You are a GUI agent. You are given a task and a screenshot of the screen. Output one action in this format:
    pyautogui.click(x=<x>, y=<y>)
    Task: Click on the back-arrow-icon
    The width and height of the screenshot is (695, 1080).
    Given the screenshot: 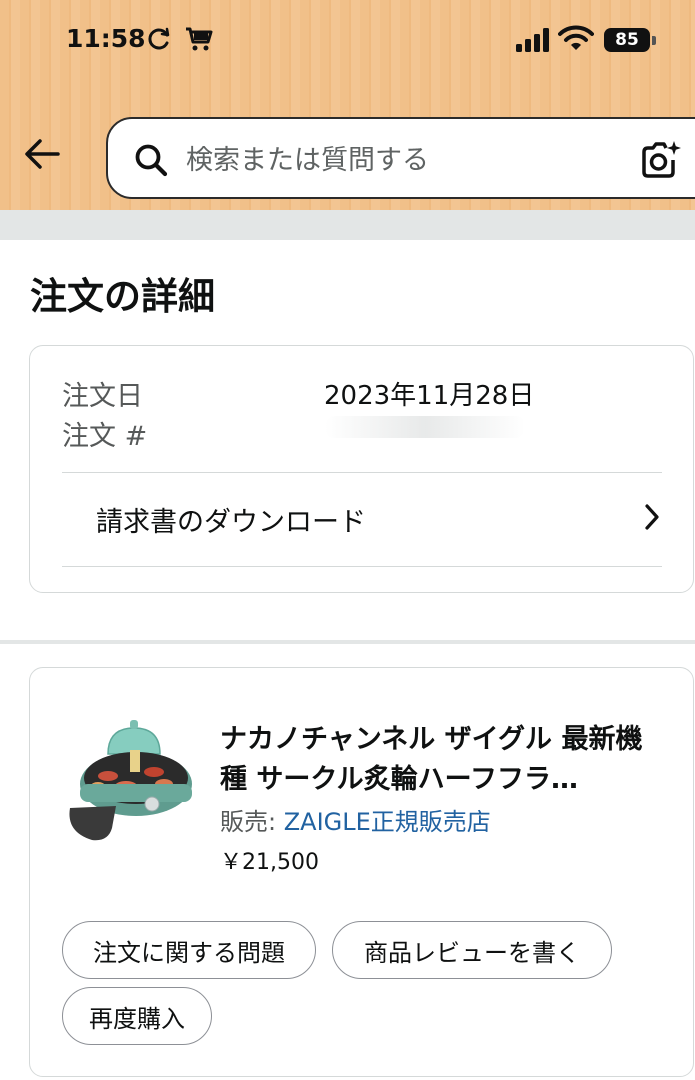 What is the action you would take?
    pyautogui.click(x=42, y=154)
    